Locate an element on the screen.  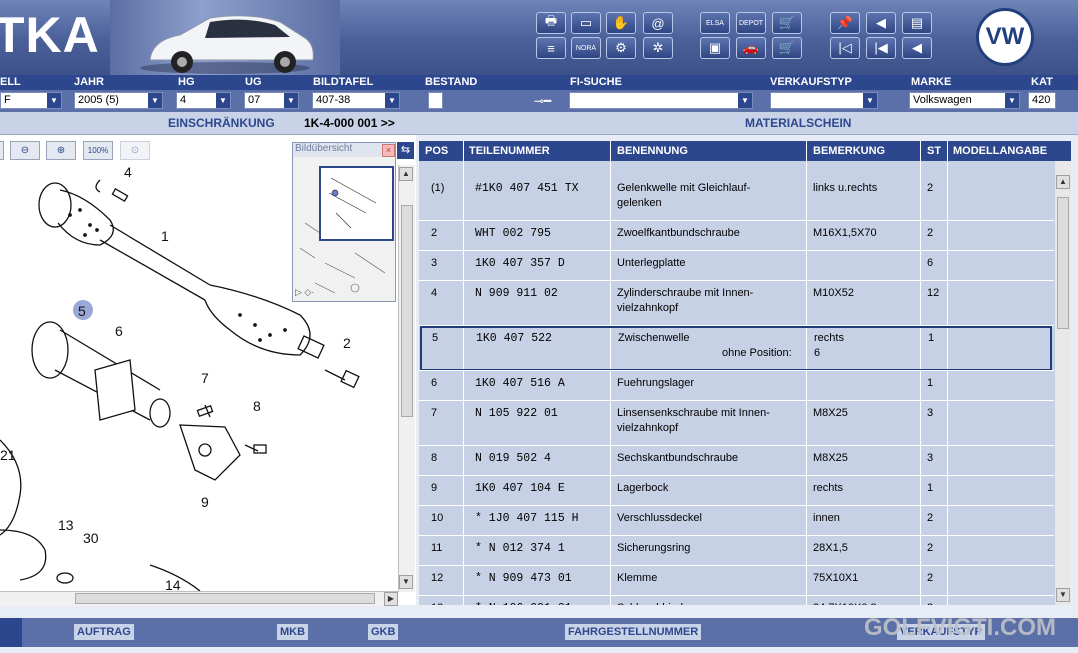
auftrag-button: AUFTRAG is located at coordinates (104, 632).